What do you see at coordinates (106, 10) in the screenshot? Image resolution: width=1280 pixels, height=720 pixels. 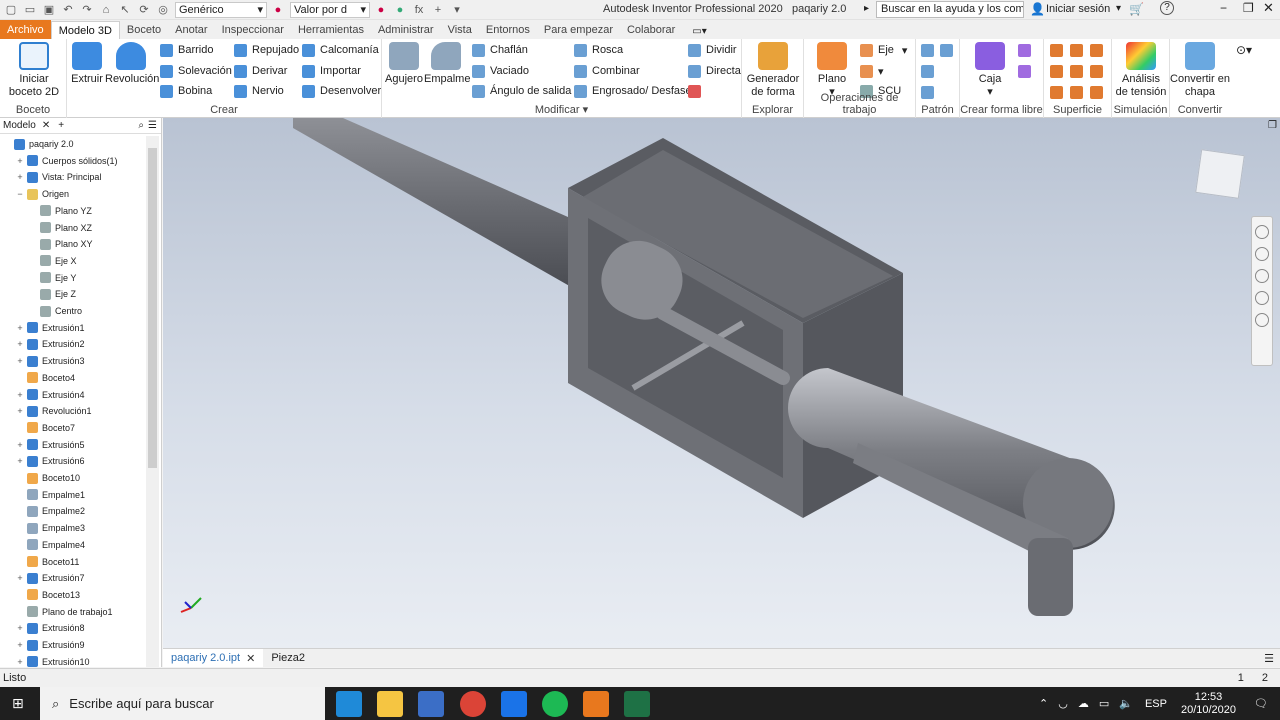 I see `home-icon: ⌂` at bounding box center [106, 10].